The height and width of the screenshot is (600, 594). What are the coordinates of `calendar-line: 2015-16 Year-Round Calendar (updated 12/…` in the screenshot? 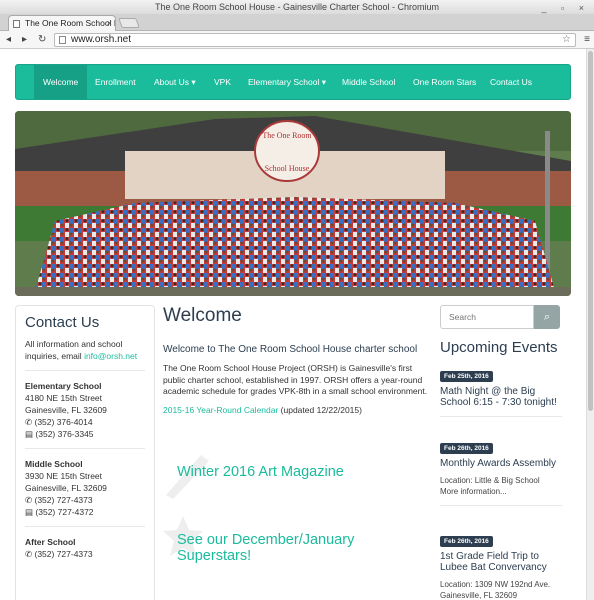 It's located at (295, 411).